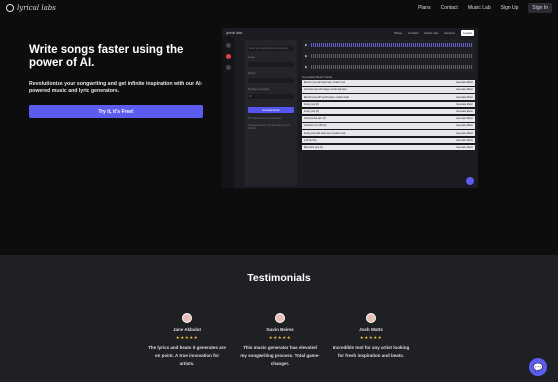  I want to click on nav-links: Plans Contact Music Lab Sign Up Sign In, so click(485, 8).